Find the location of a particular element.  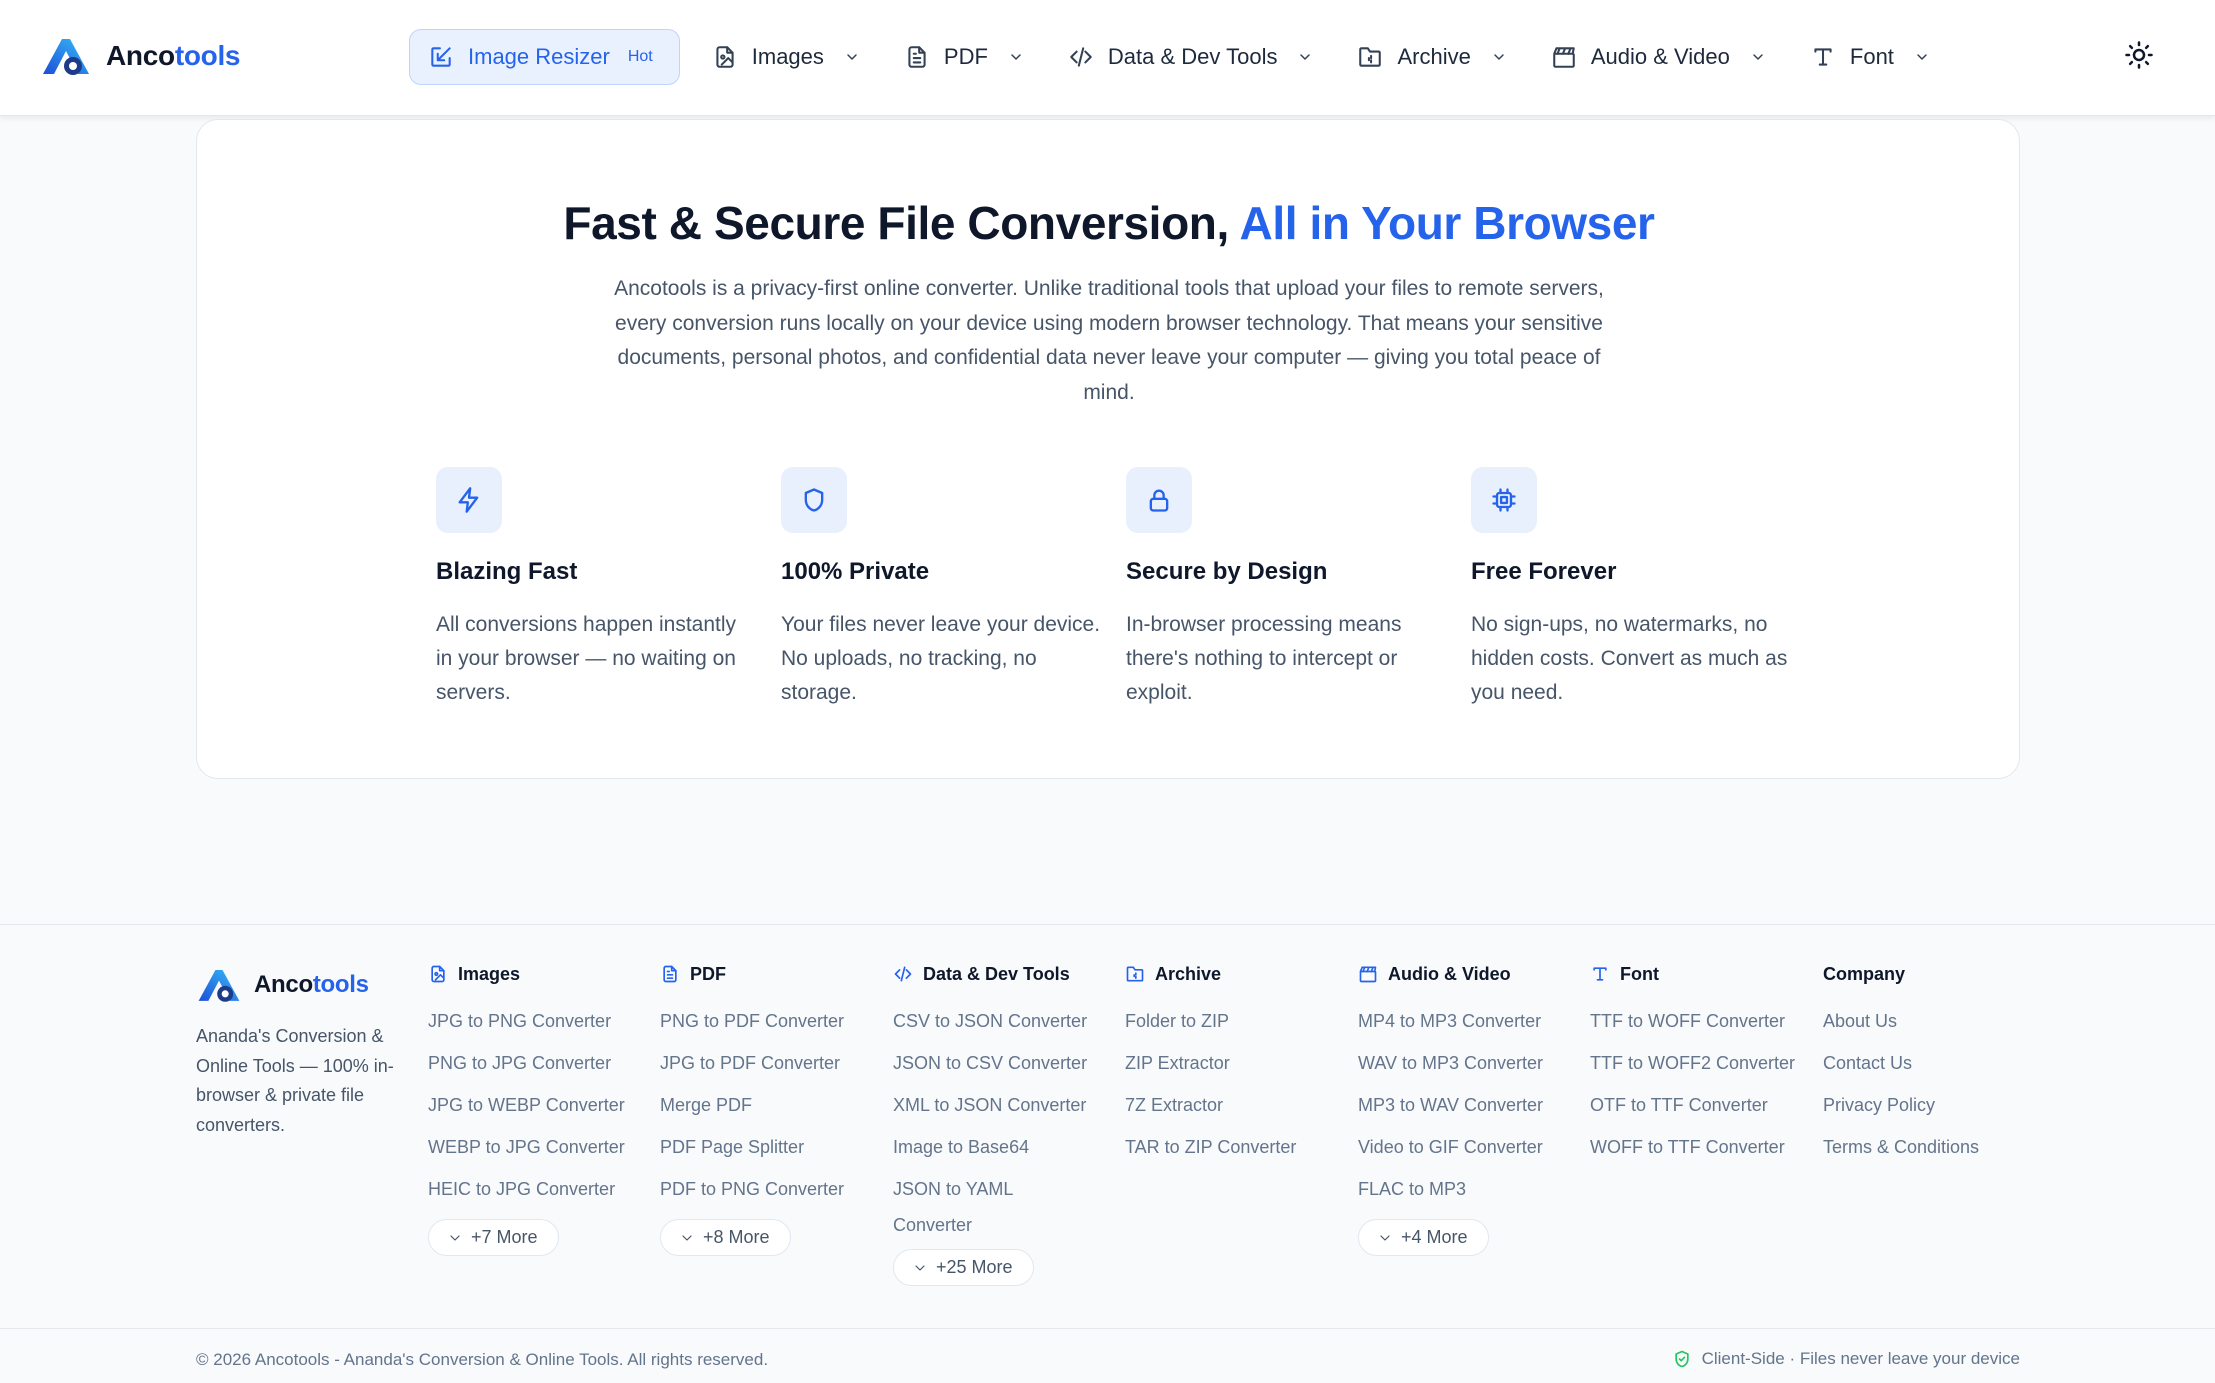

footer-col-title: Audio & Video is located at coordinates (1468, 974).